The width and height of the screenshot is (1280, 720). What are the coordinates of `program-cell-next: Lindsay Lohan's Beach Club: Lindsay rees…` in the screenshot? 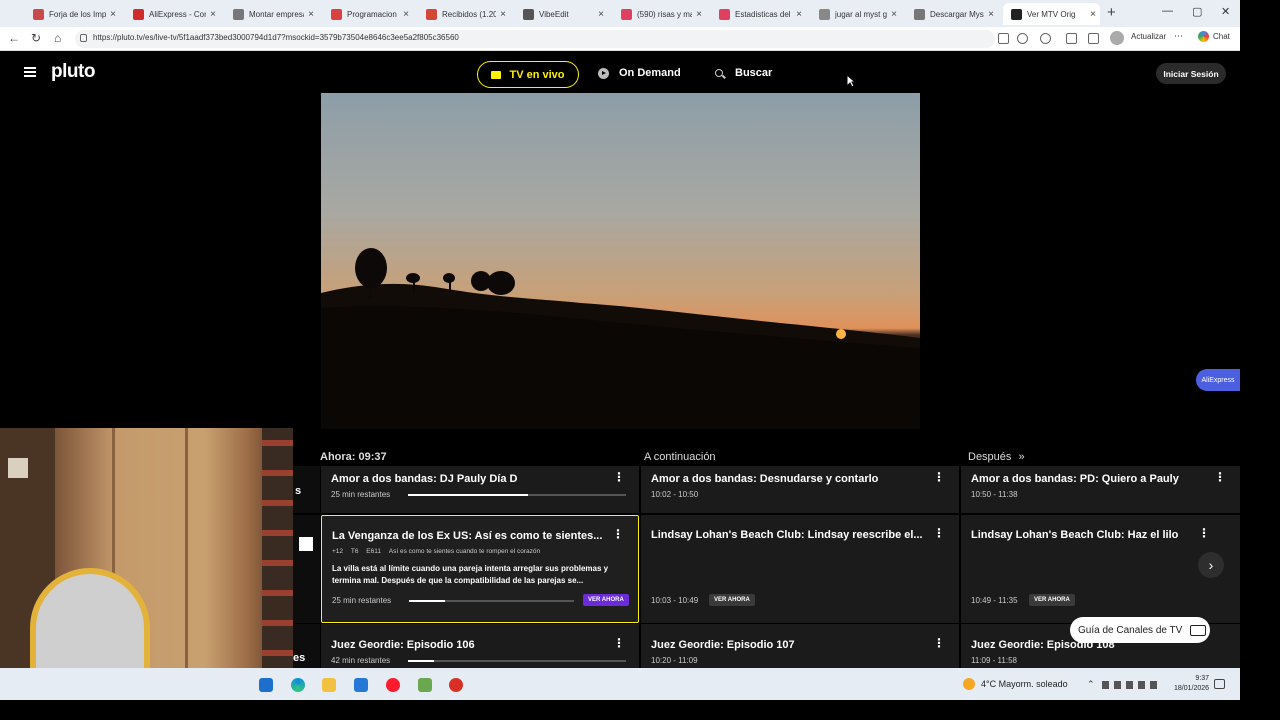 It's located at (800, 569).